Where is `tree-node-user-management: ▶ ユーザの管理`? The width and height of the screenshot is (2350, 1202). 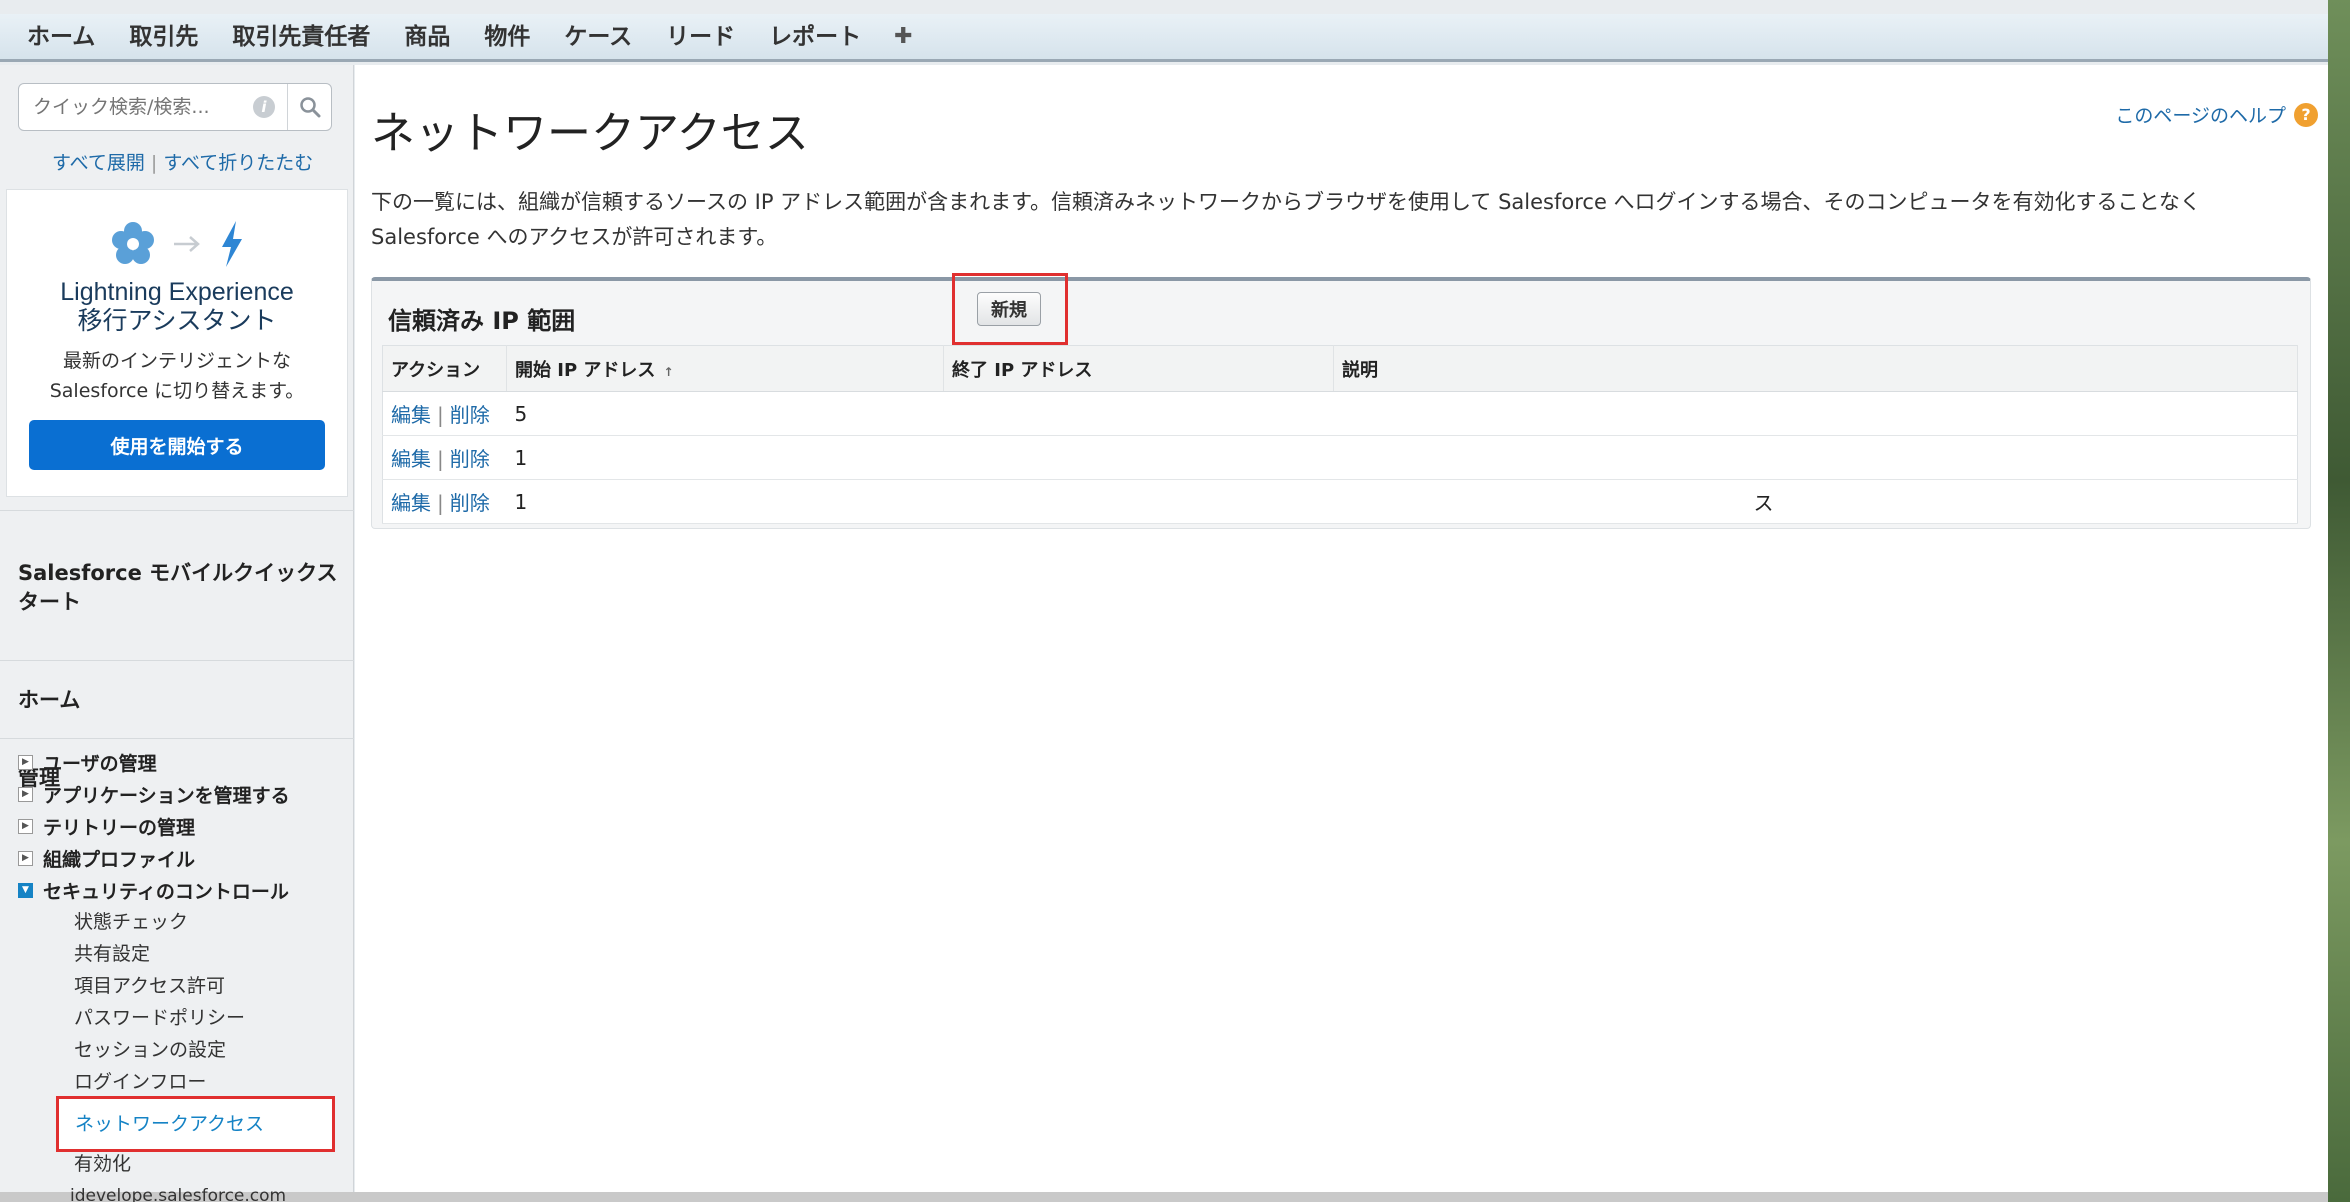
tree-node-user-management: ▶ ユーザの管理 is located at coordinates (183, 762).